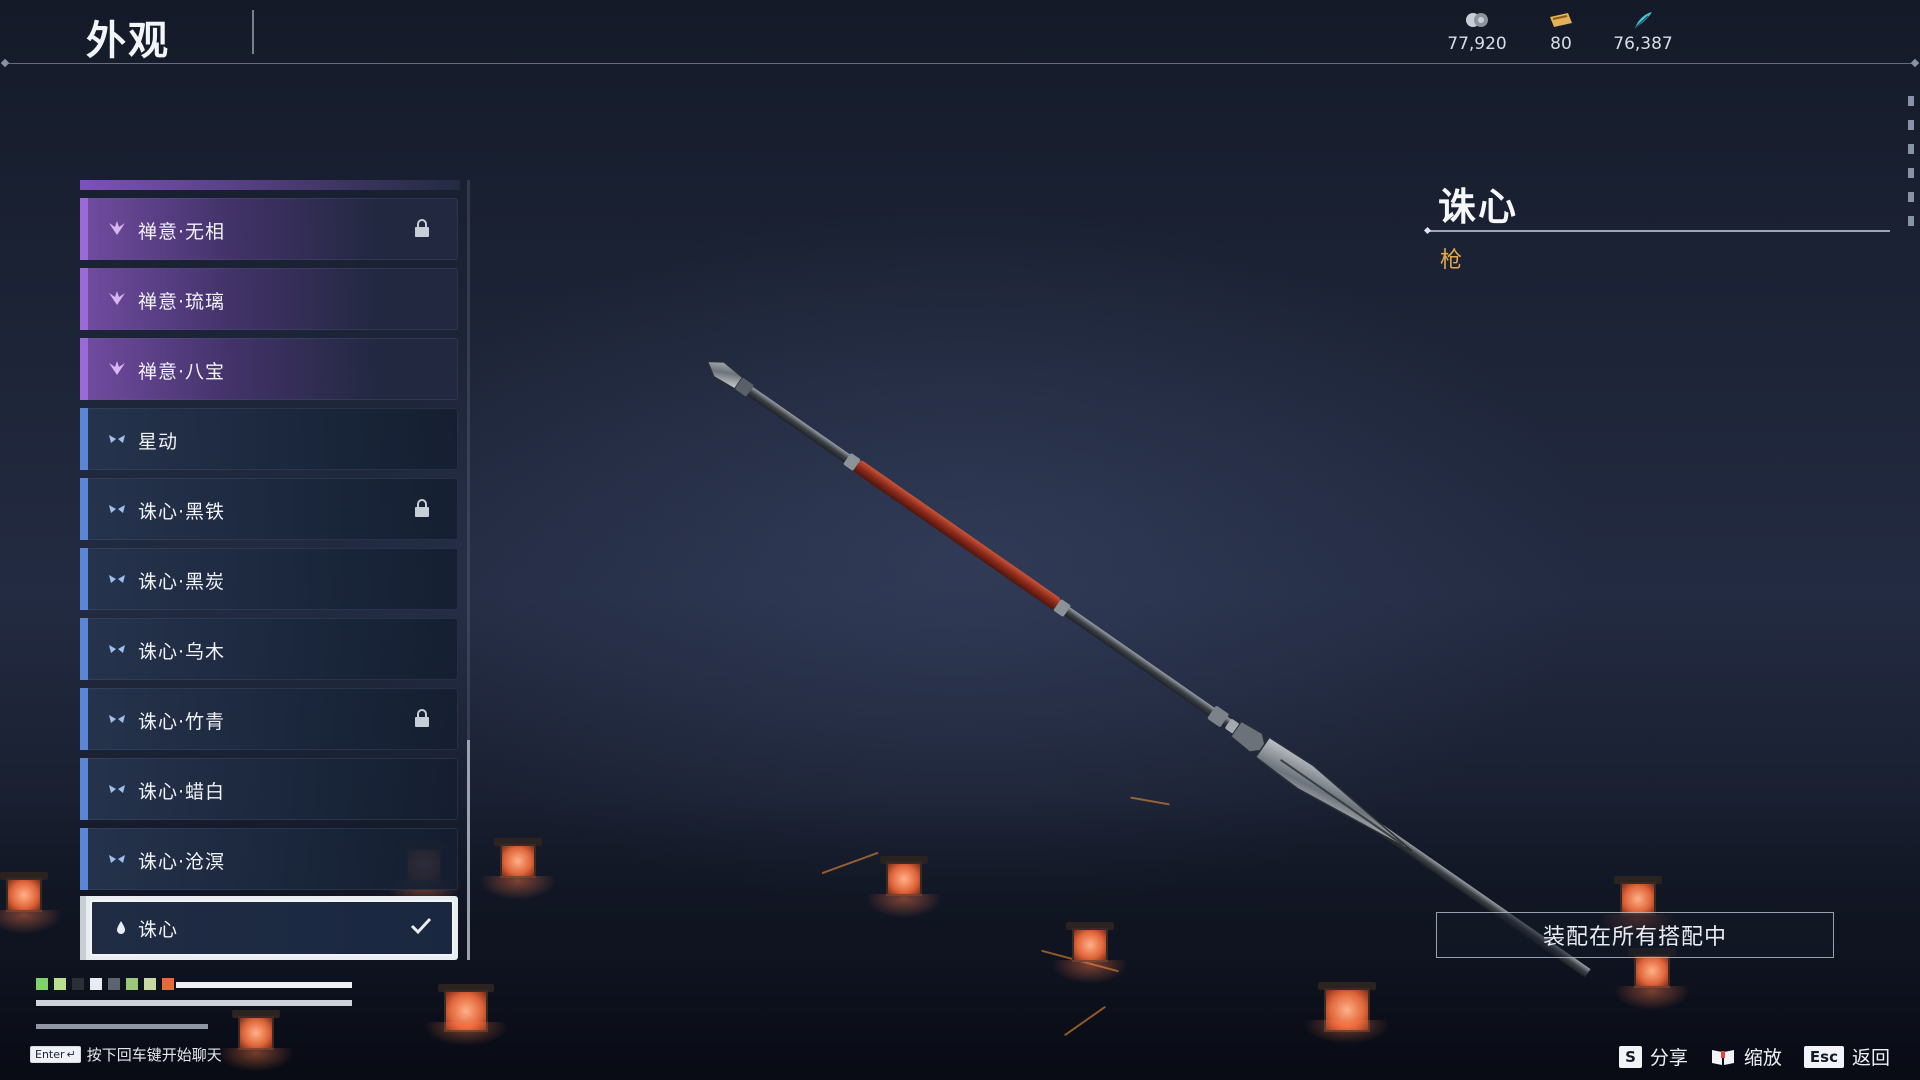  Describe the element at coordinates (1477, 32) in the screenshot. I see `currency-coin: 77,920` at that location.